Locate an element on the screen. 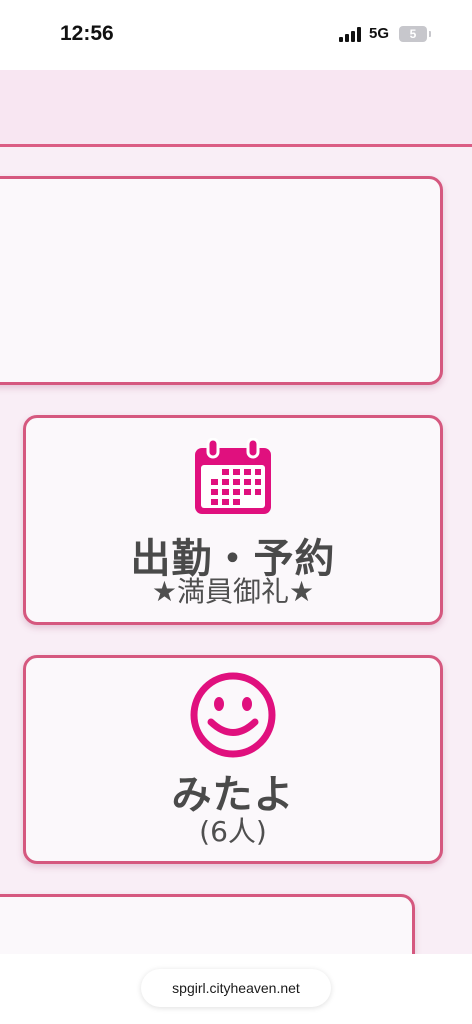  schedule-subtitle: ★満員御礼★ is located at coordinates (233, 591).